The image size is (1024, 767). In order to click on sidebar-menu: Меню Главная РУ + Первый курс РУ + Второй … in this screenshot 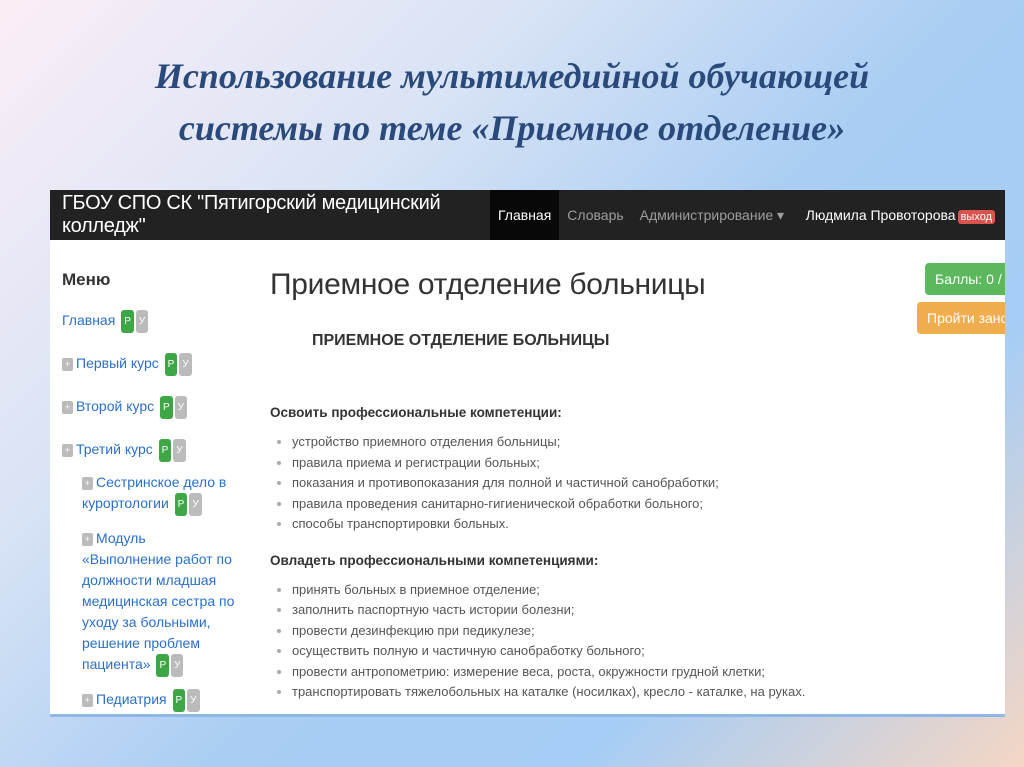, I will do `click(149, 492)`.